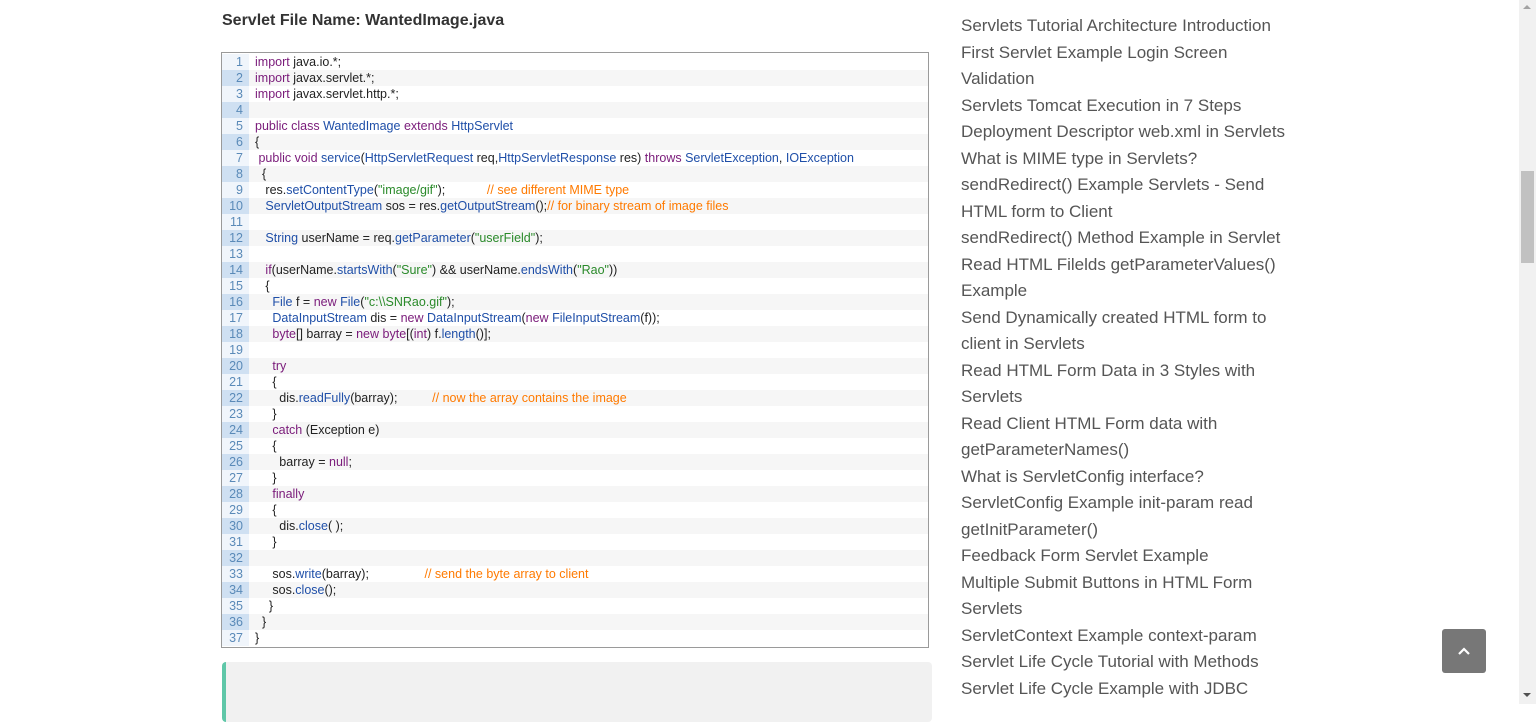 This screenshot has height=722, width=1536. Describe the element at coordinates (235, 270) in the screenshot. I see `line-number: 14` at that location.